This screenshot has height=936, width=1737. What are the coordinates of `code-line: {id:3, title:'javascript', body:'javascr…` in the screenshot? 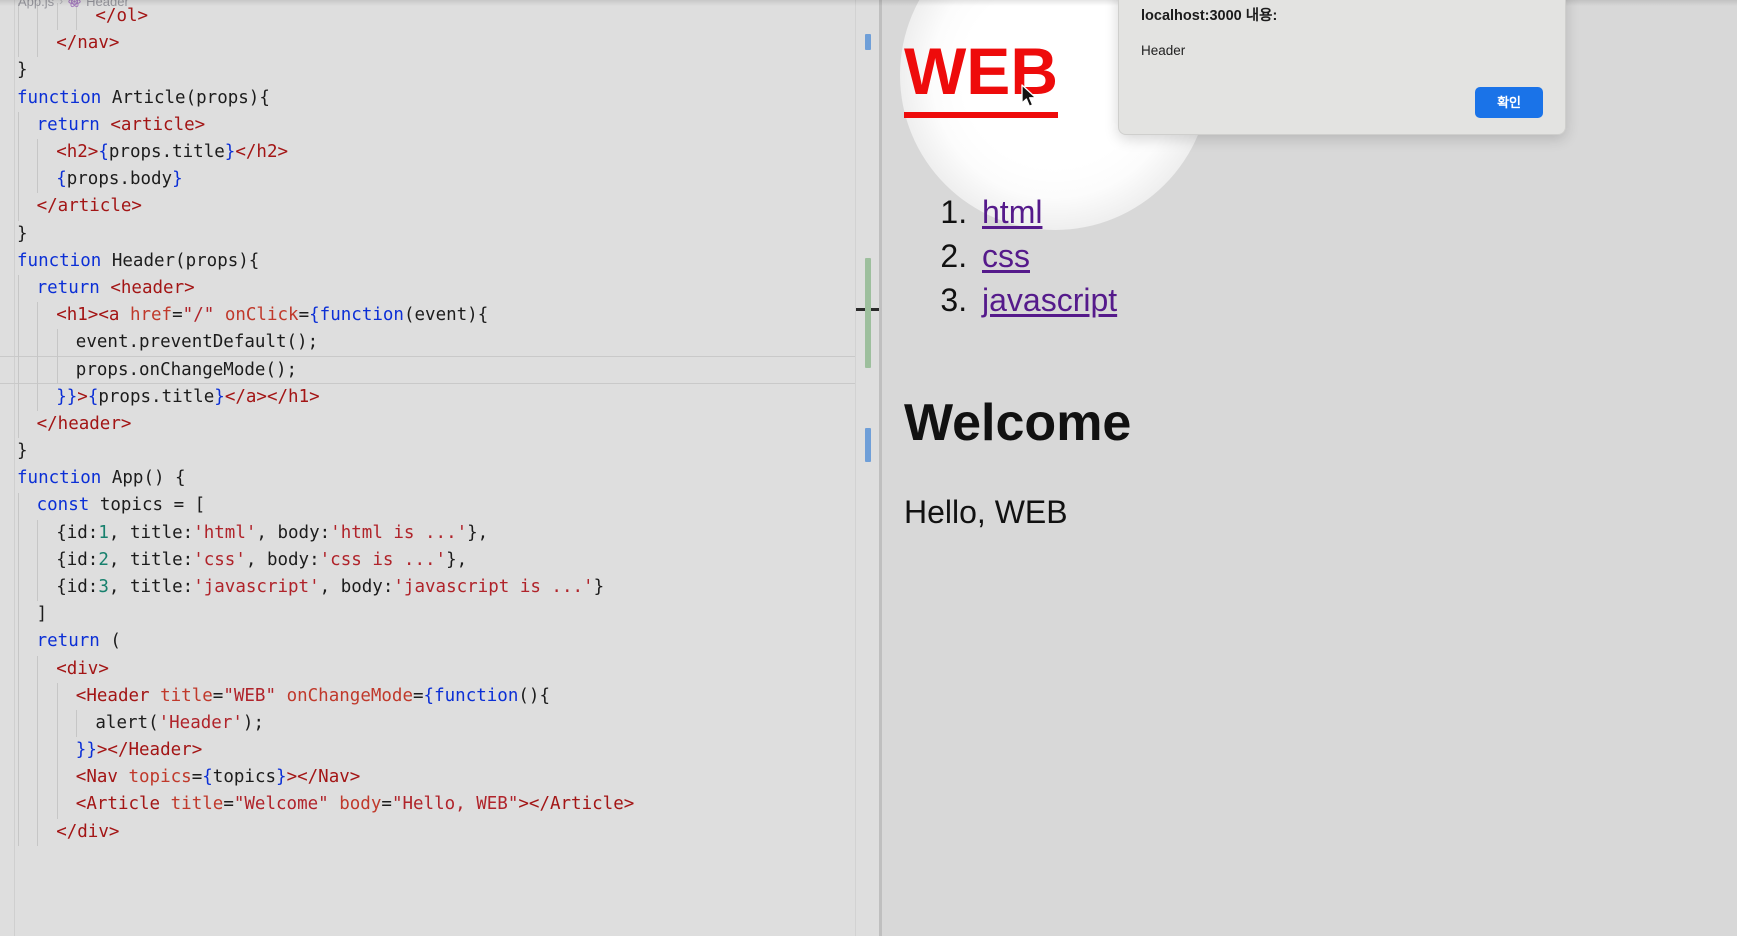 It's located at (441, 587).